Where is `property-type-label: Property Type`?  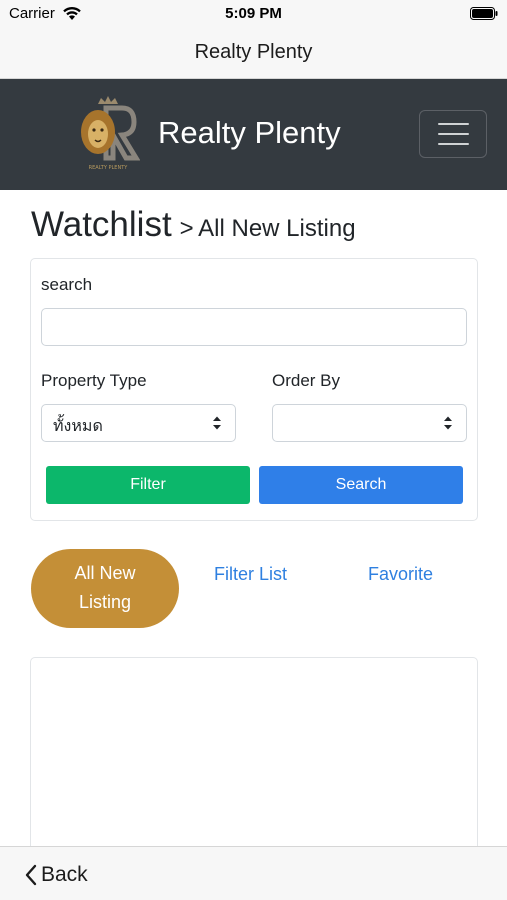 property-type-label: Property Type is located at coordinates (94, 380).